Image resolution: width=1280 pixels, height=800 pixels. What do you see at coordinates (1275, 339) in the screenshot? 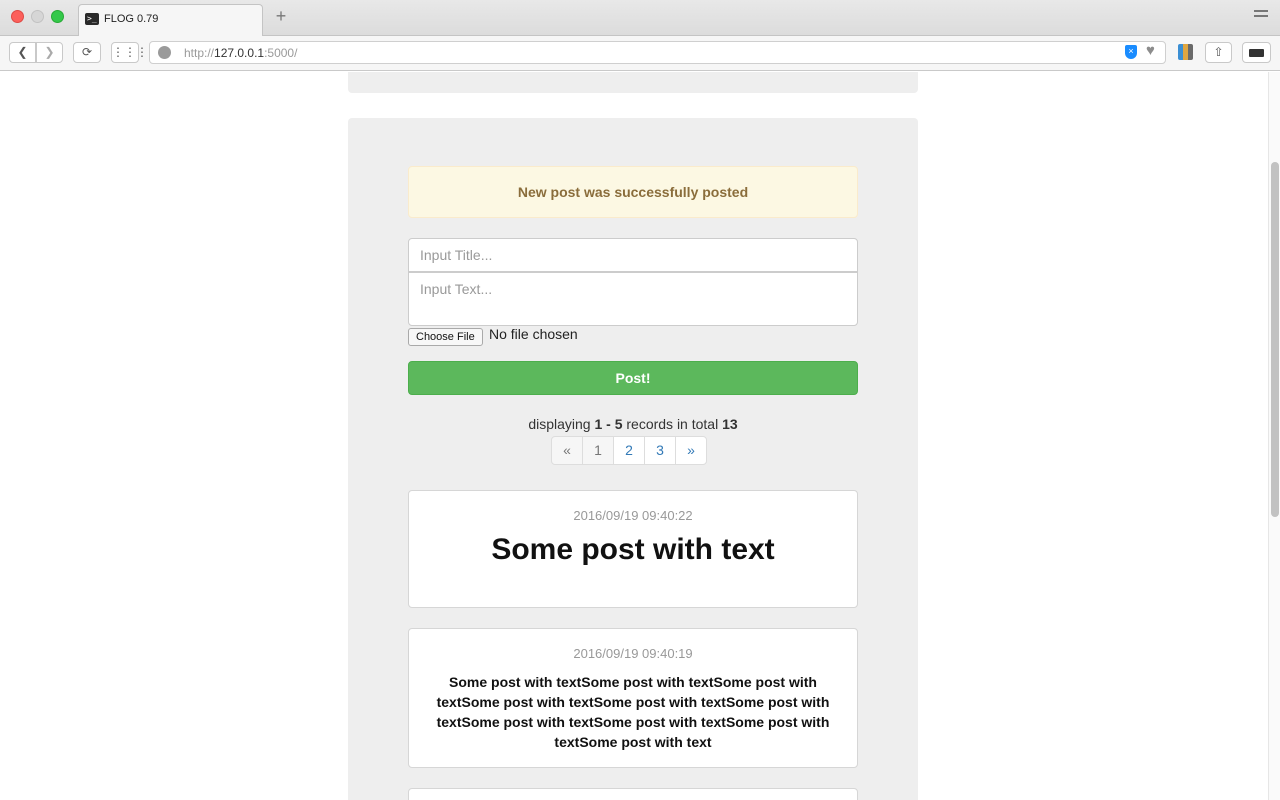
I see `scrollbar-thumb` at bounding box center [1275, 339].